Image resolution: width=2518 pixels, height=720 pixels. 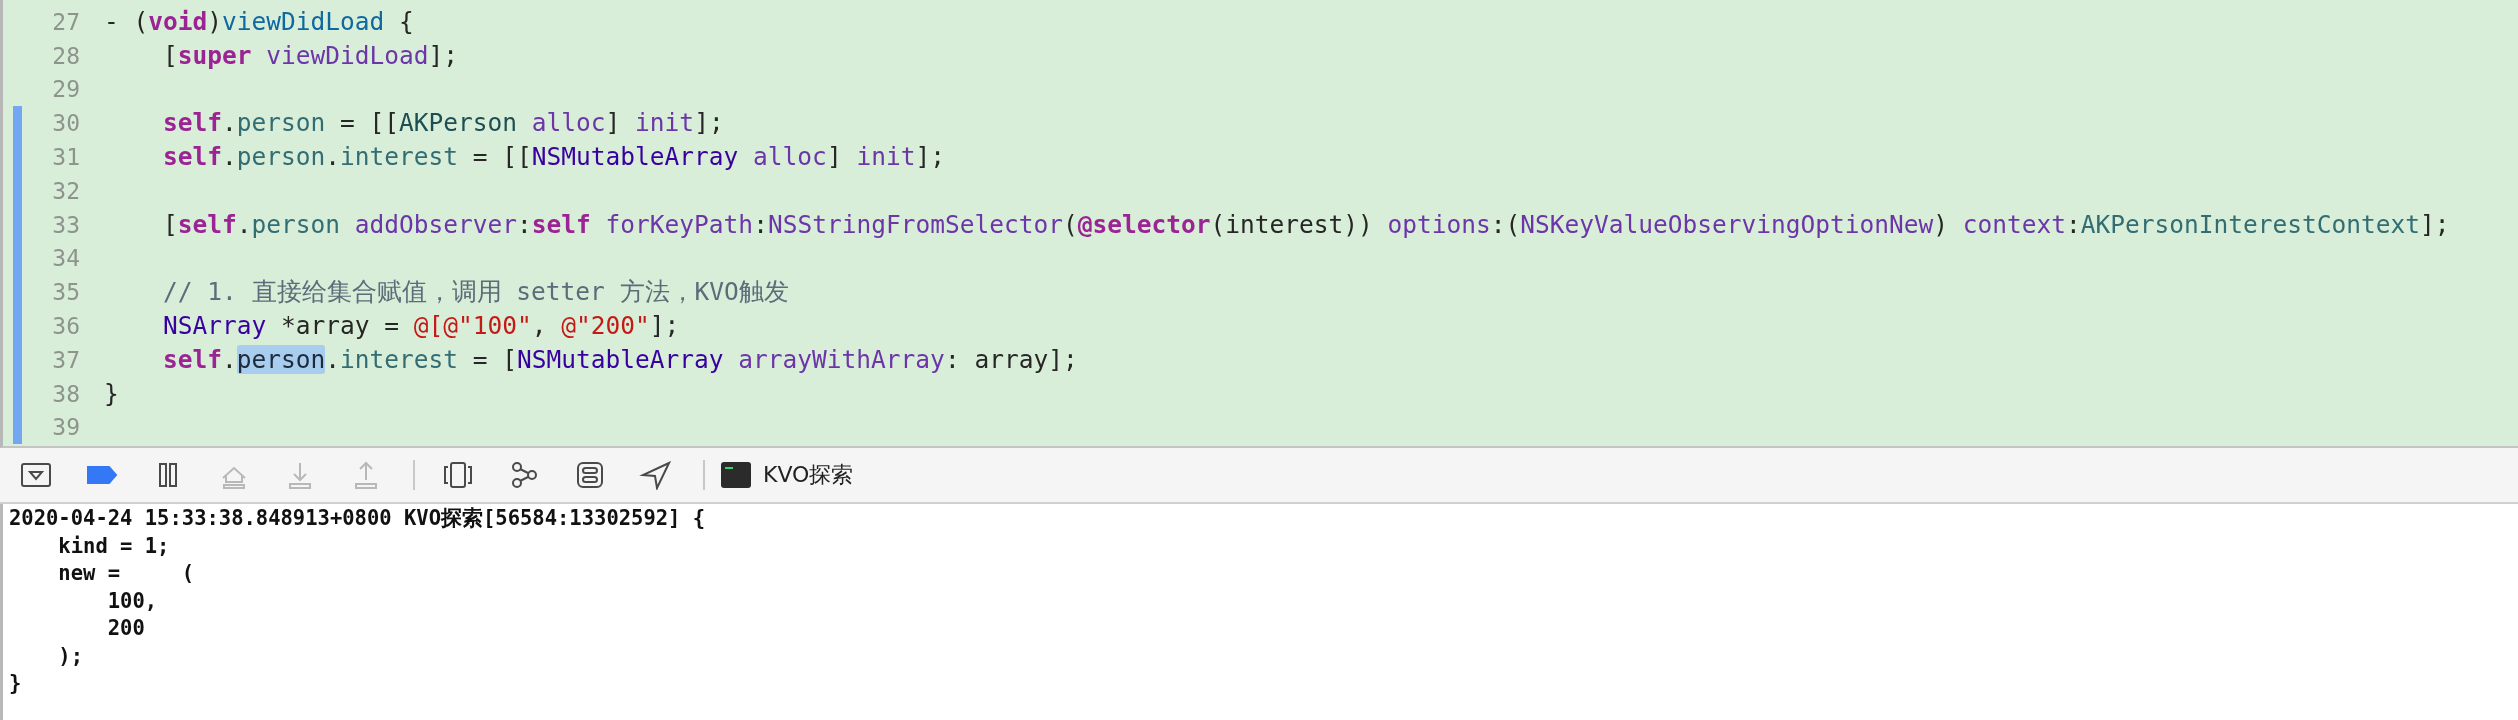 I want to click on line-number: 28, so click(x=65, y=55).